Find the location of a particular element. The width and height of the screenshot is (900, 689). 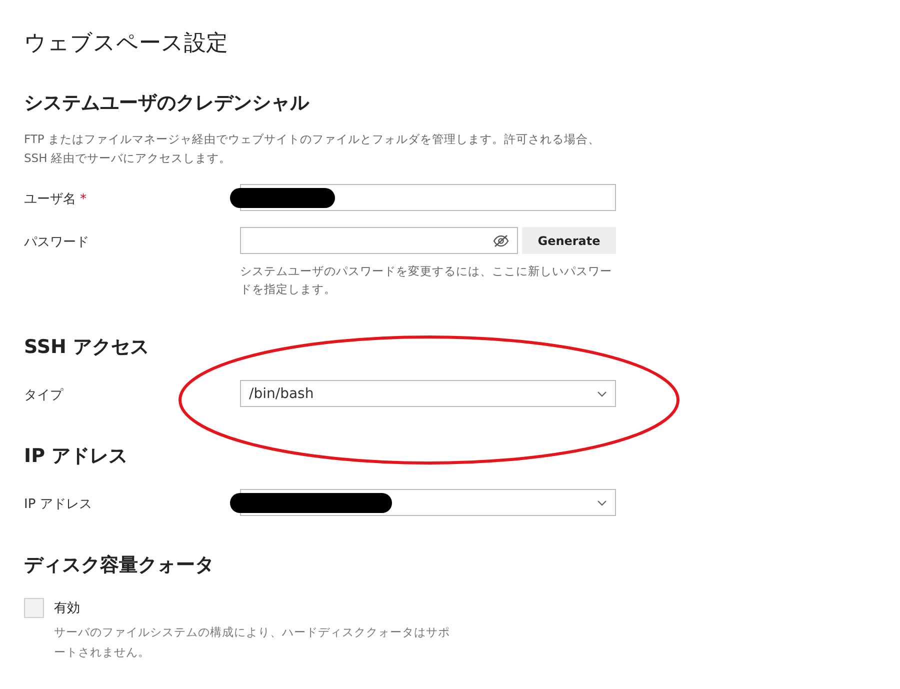

section-heading: IP アドレス is located at coordinates (76, 456).